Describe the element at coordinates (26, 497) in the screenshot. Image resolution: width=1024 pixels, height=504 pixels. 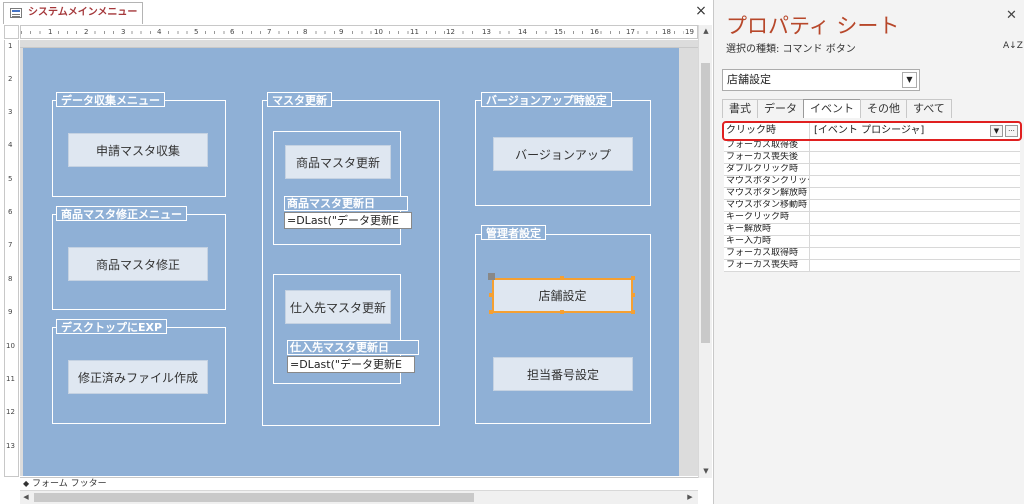
I see `scroll-left-icon: ◀` at that location.